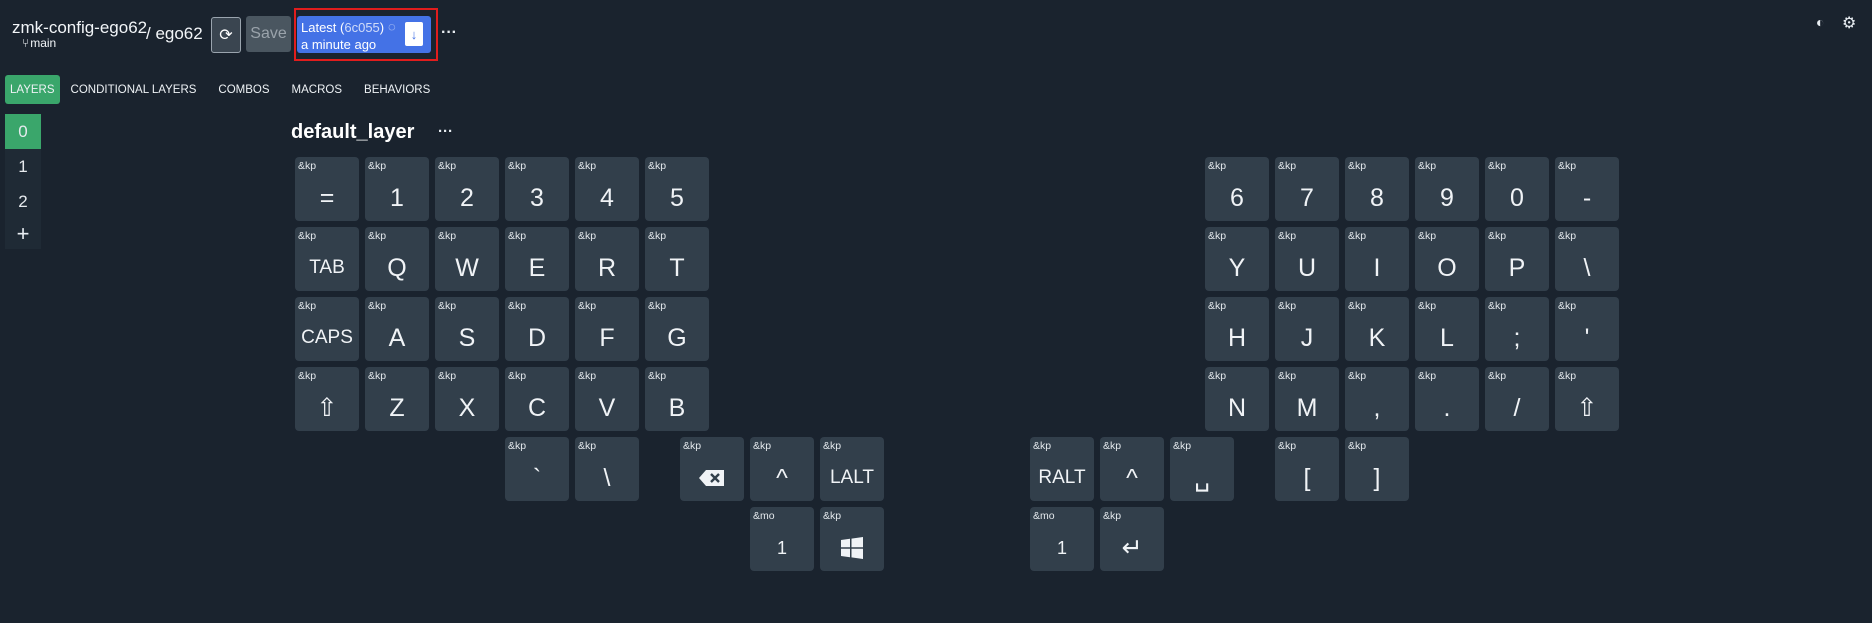 This screenshot has width=1872, height=623. What do you see at coordinates (1237, 329) in the screenshot?
I see `key: &kp H` at bounding box center [1237, 329].